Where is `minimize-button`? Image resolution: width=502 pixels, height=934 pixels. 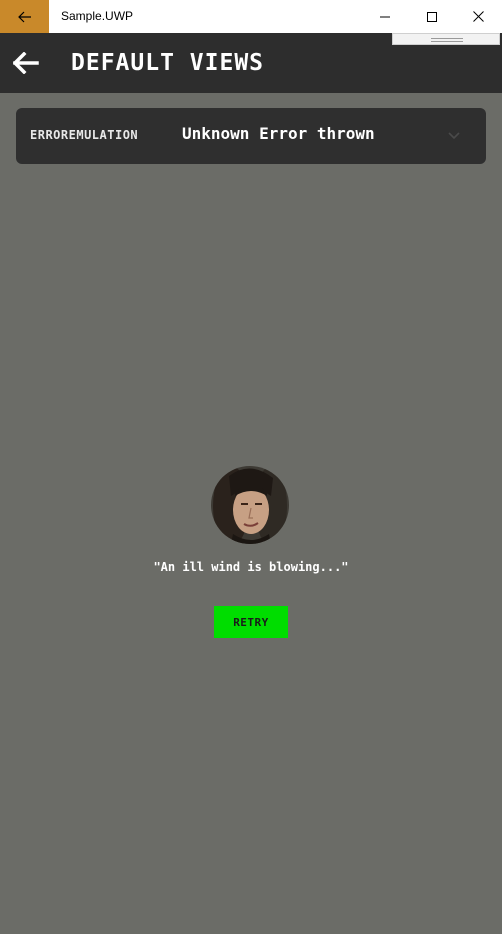
minimize-button is located at coordinates (385, 16).